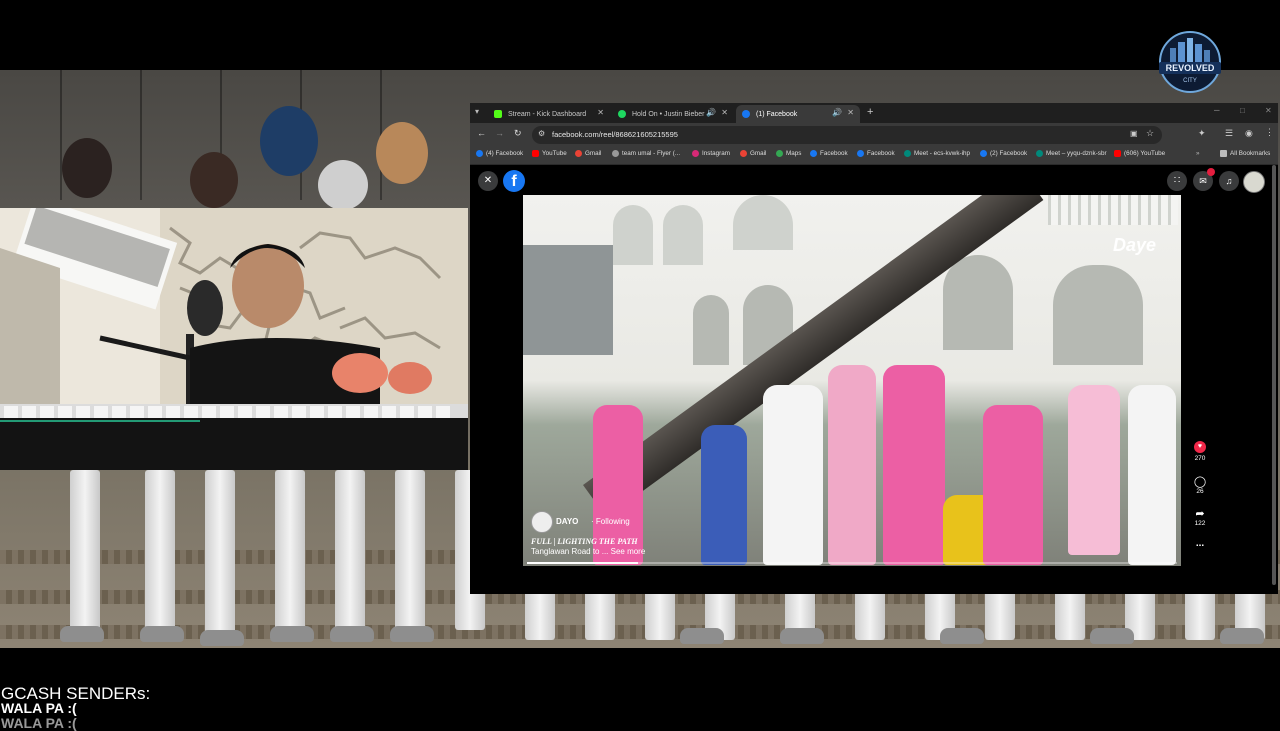 The image size is (1280, 731). I want to click on menu-icon: ⋮, so click(1269, 132).